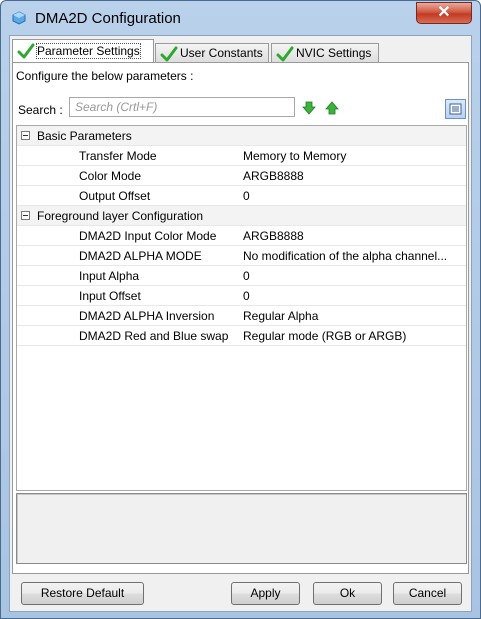  Describe the element at coordinates (241, 276) in the screenshot. I see `table-row: Input Alpha 0` at that location.